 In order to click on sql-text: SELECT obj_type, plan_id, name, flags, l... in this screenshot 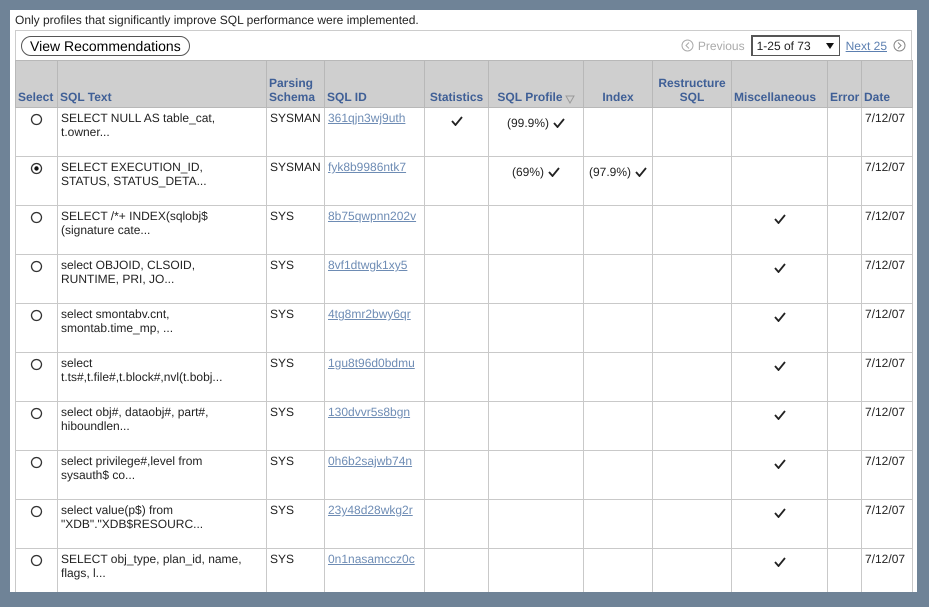, I will do `click(151, 566)`.